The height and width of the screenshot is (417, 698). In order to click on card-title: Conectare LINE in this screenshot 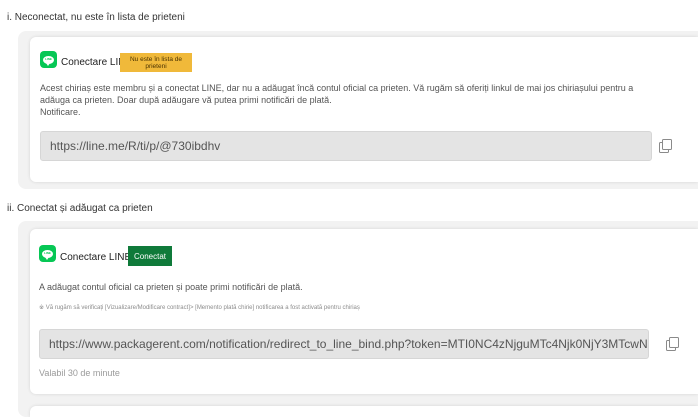, I will do `click(96, 257)`.